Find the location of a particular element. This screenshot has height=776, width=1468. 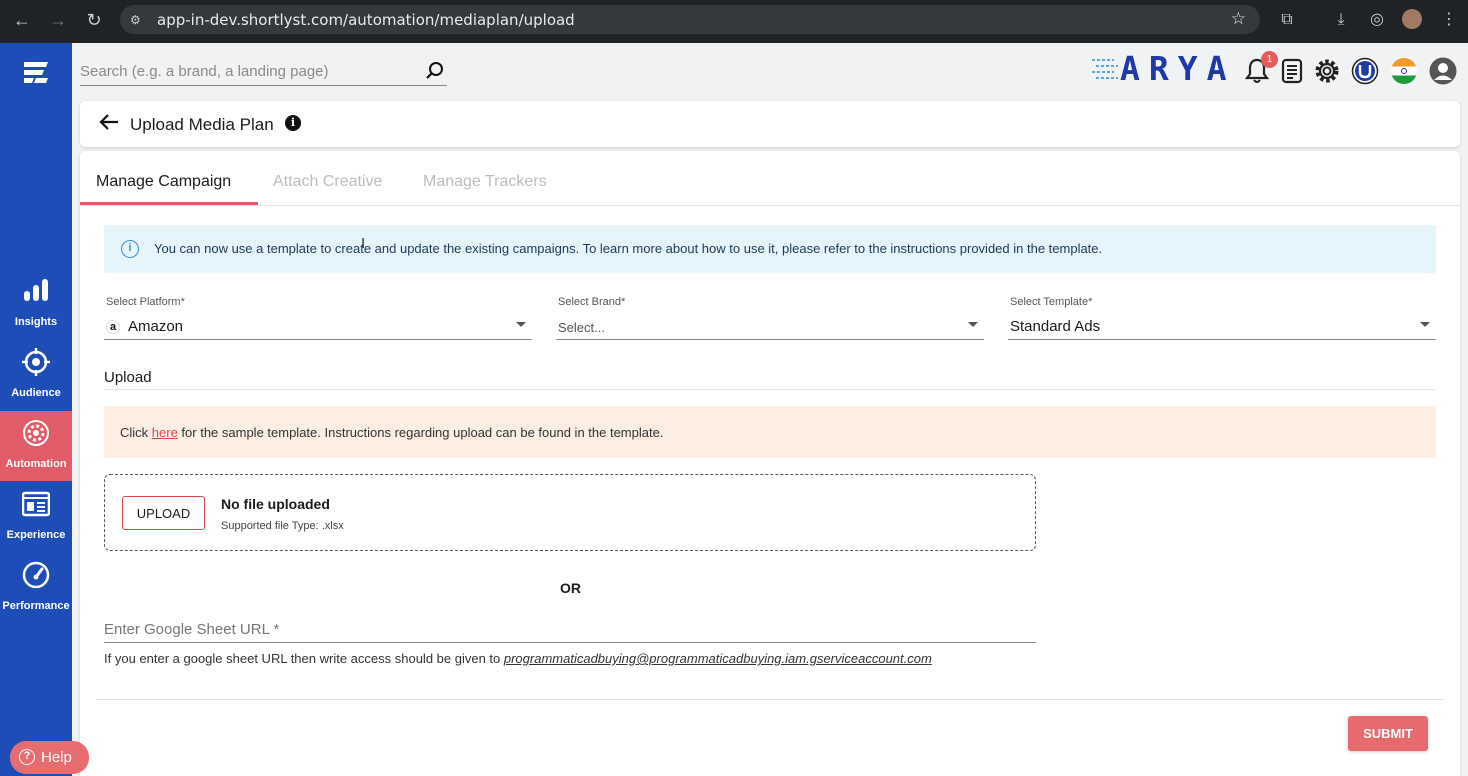

tab-manage-campaign: Manage Campaign is located at coordinates (163, 182).